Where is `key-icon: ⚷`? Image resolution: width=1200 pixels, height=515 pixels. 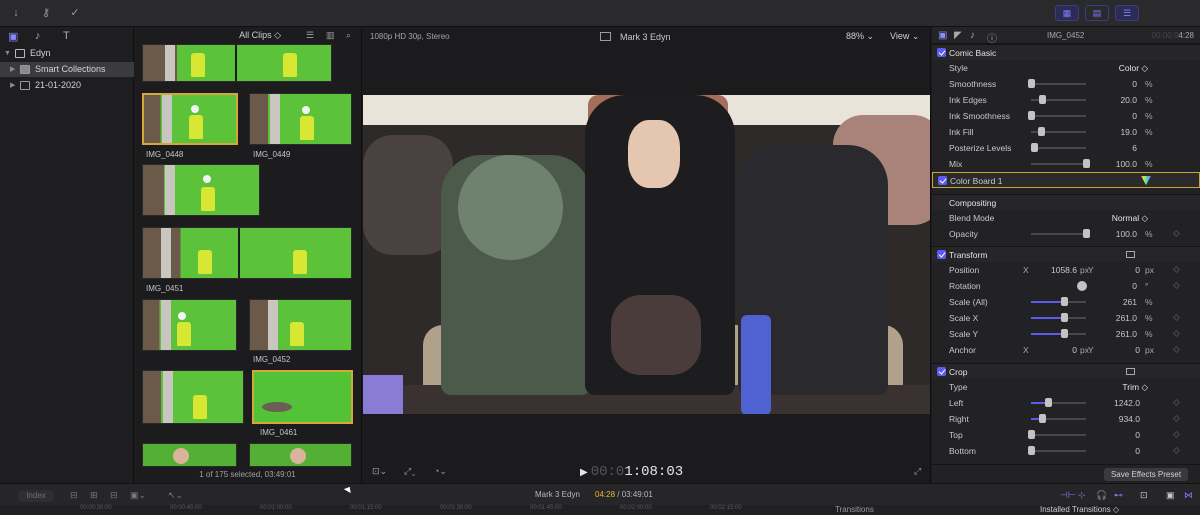 key-icon: ⚷ is located at coordinates (46, 13).